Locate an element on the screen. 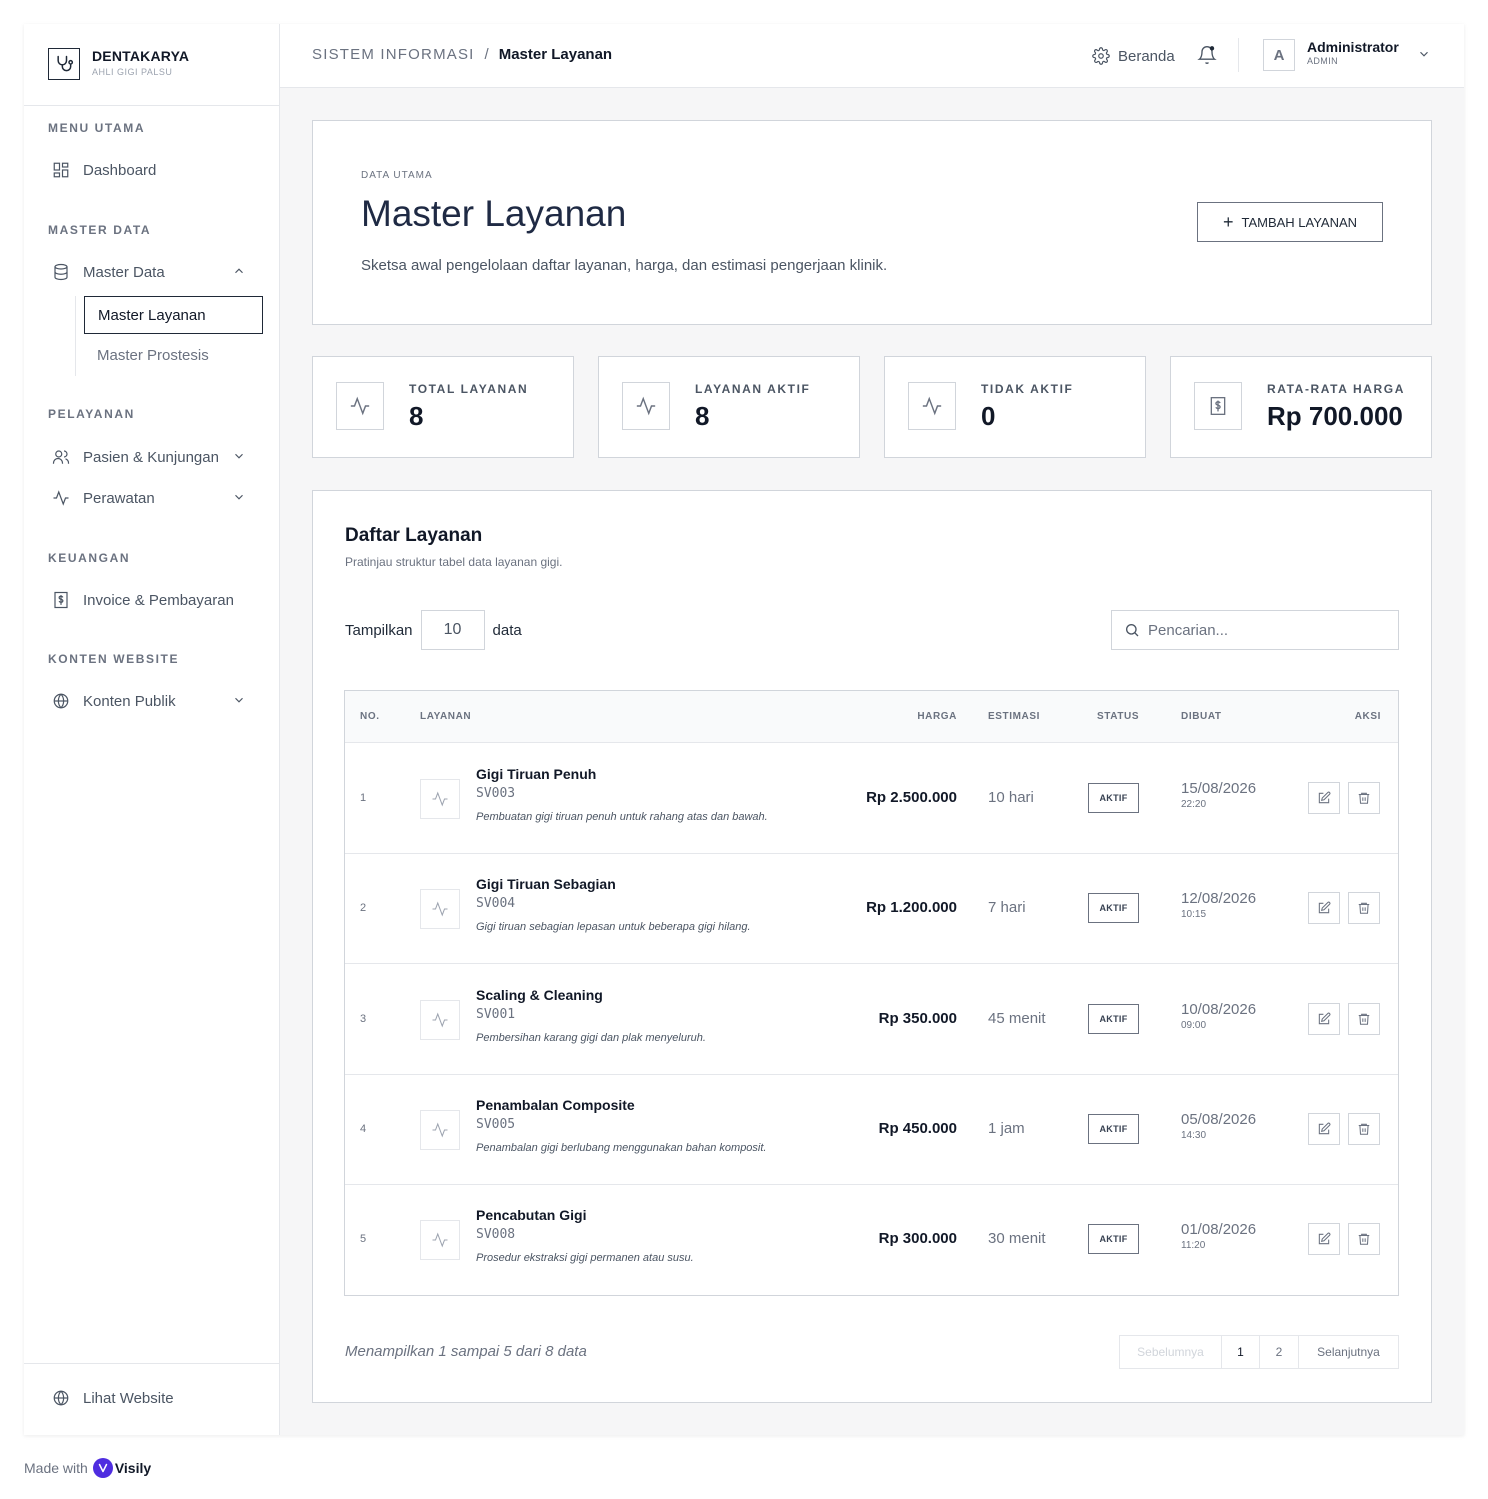  view-website-link: Lihat Website is located at coordinates (152, 1398).